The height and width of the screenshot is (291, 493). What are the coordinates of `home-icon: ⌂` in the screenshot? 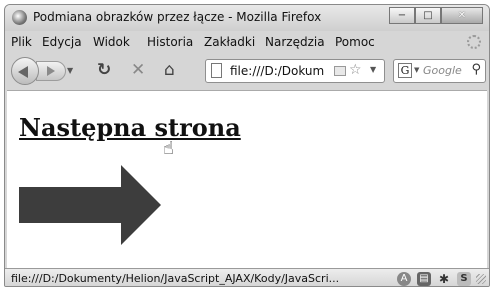 It's located at (169, 70).